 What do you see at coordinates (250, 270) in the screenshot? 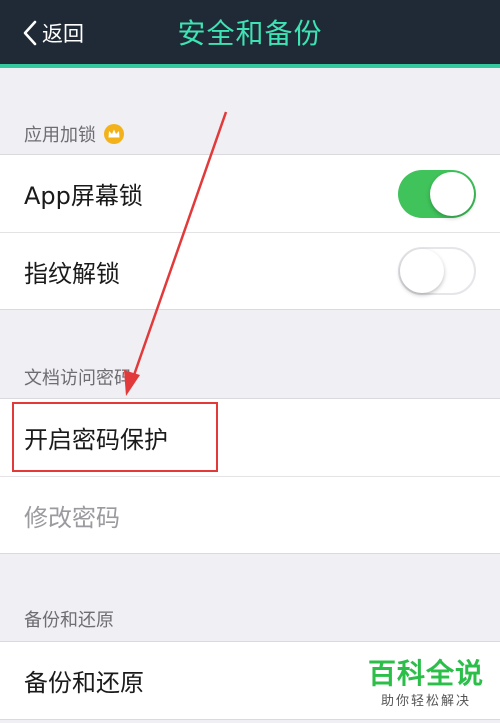
I see `row-fingerprint-unlock: 指纹解锁` at bounding box center [250, 270].